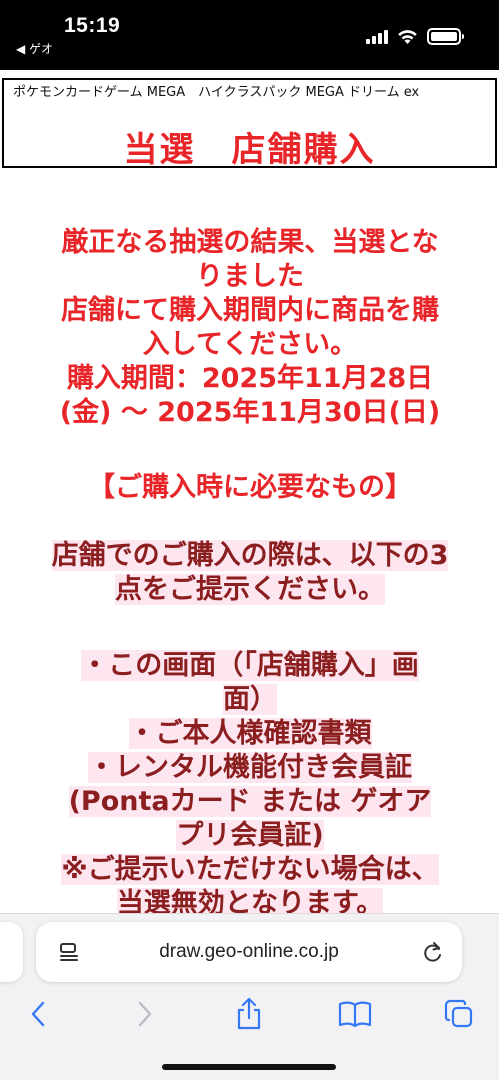  I want to click on forward-button, so click(145, 1014).